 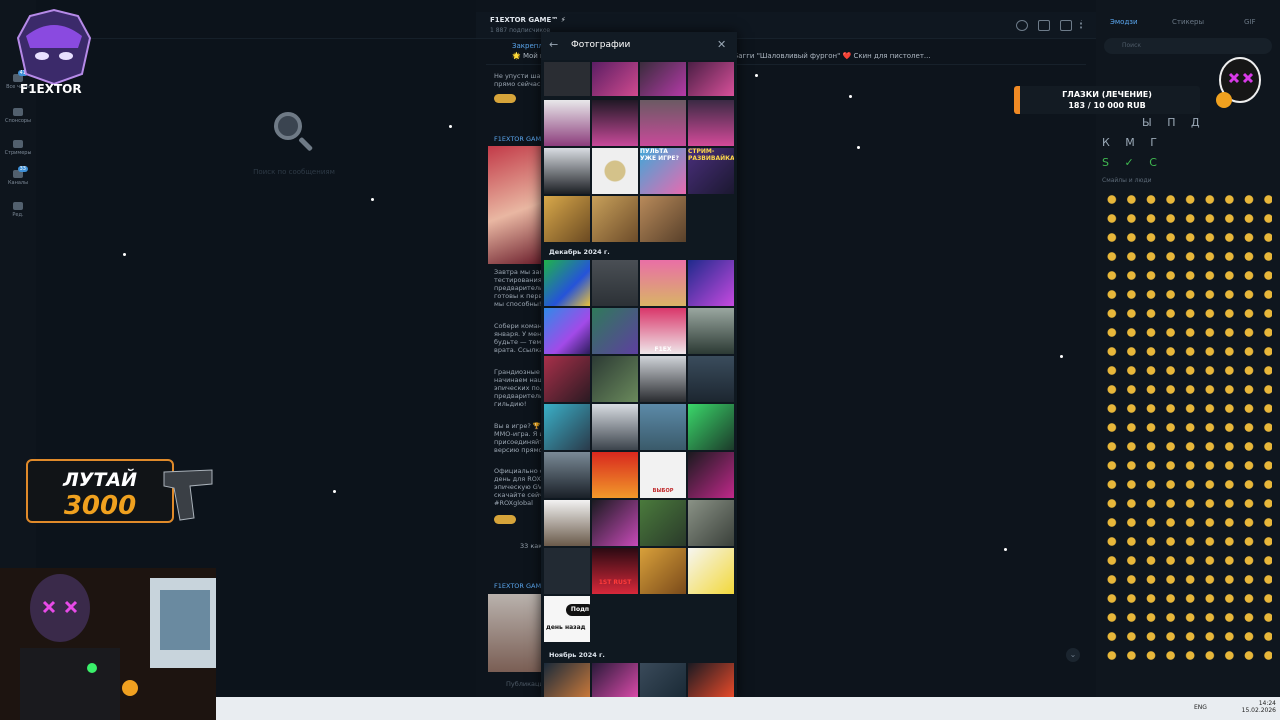 I want to click on donation-goal-title: ГЛАЗКИ (ЛЕЧЕНИЕ), so click(x=1107, y=94).